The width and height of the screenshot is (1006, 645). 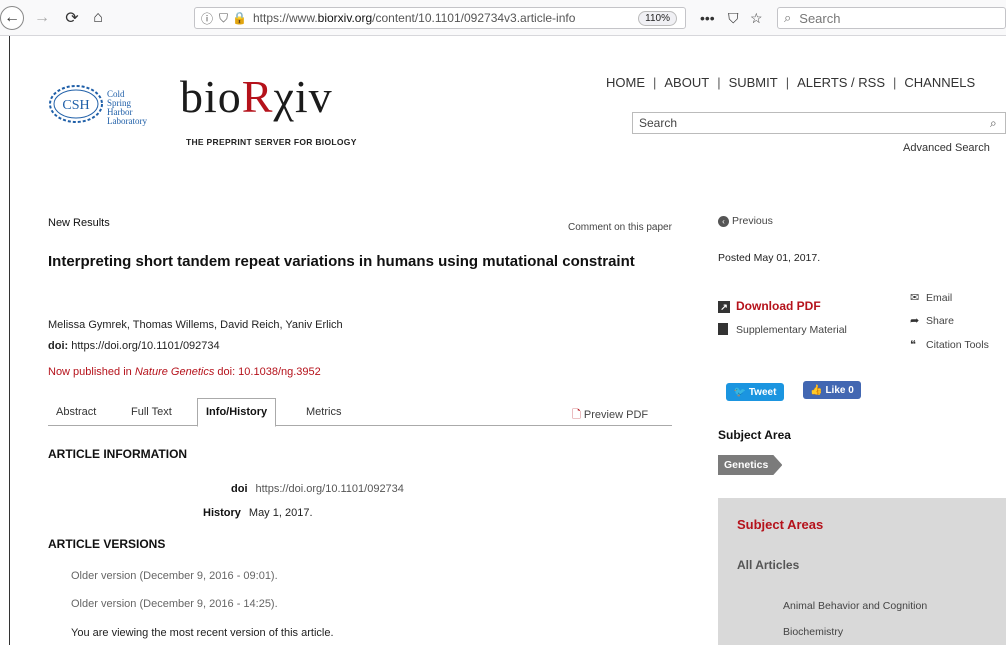 I want to click on download-icon: ↗, so click(x=724, y=307).